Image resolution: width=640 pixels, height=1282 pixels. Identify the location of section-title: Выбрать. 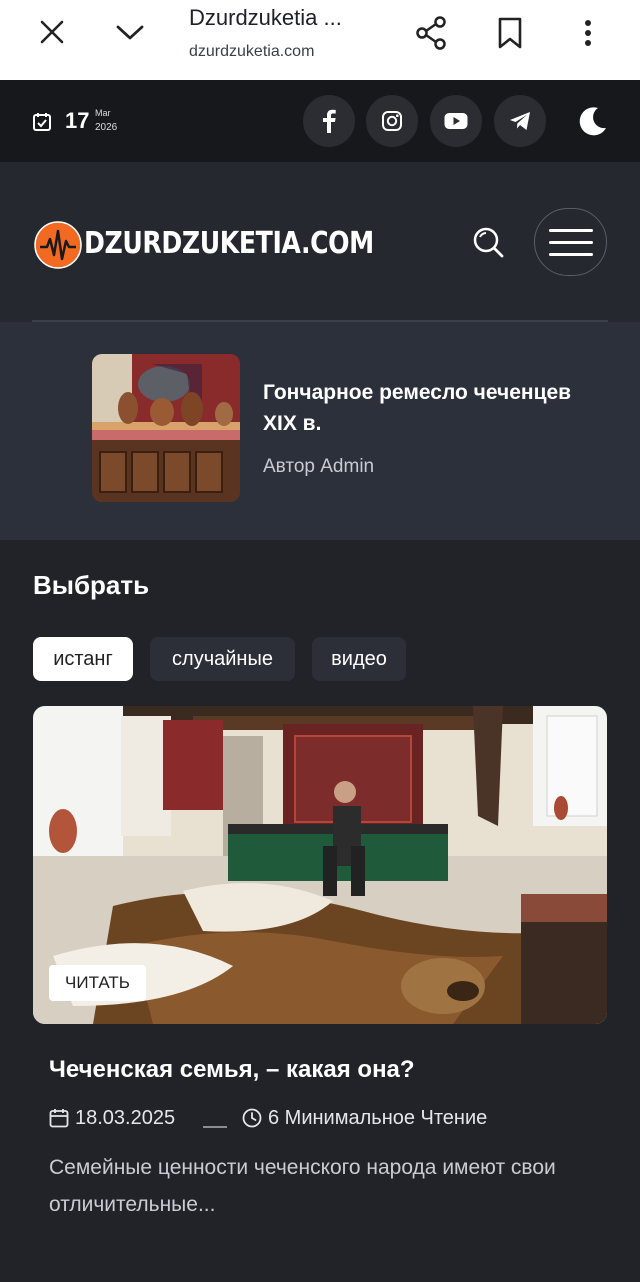
(91, 585).